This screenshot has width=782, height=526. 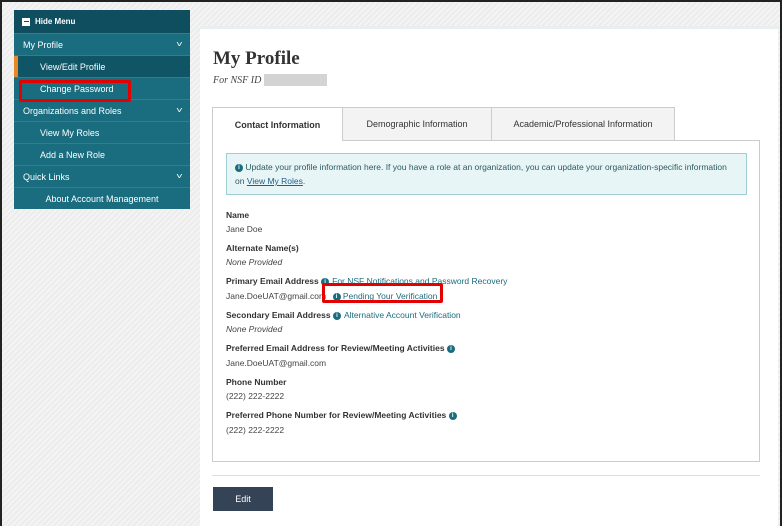 I want to click on name-label: Name, so click(x=238, y=215).